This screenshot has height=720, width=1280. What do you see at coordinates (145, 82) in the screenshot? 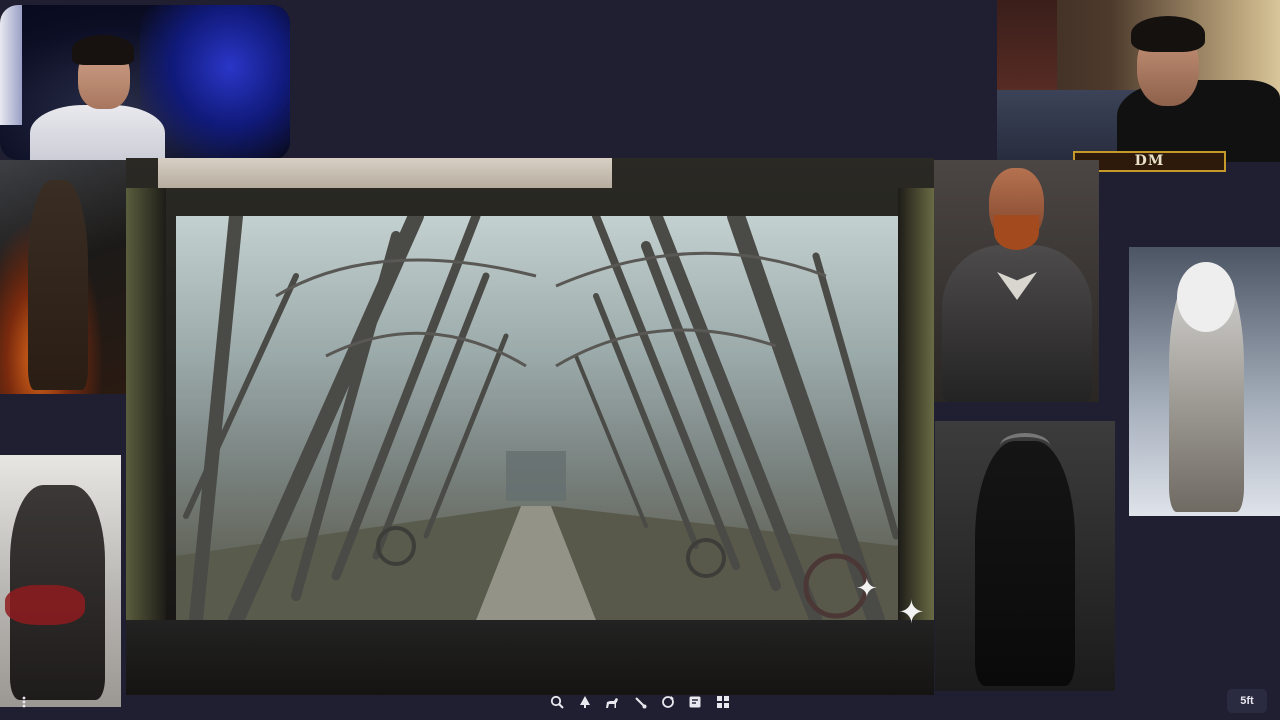
I see `player-webcam` at bounding box center [145, 82].